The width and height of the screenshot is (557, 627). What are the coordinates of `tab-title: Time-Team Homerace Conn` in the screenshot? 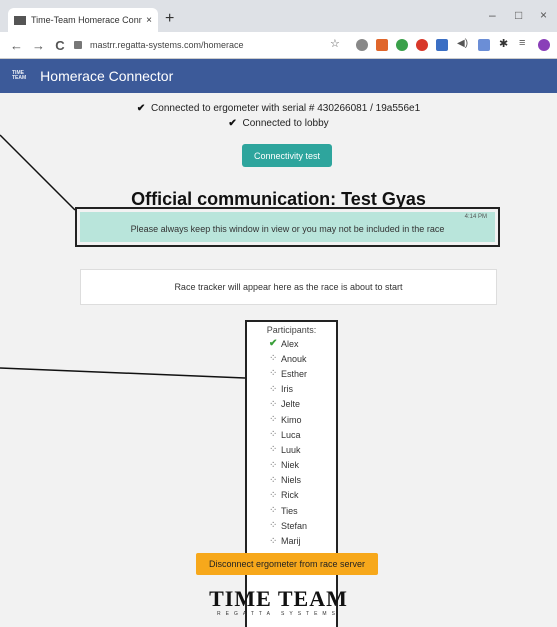 It's located at (87, 20).